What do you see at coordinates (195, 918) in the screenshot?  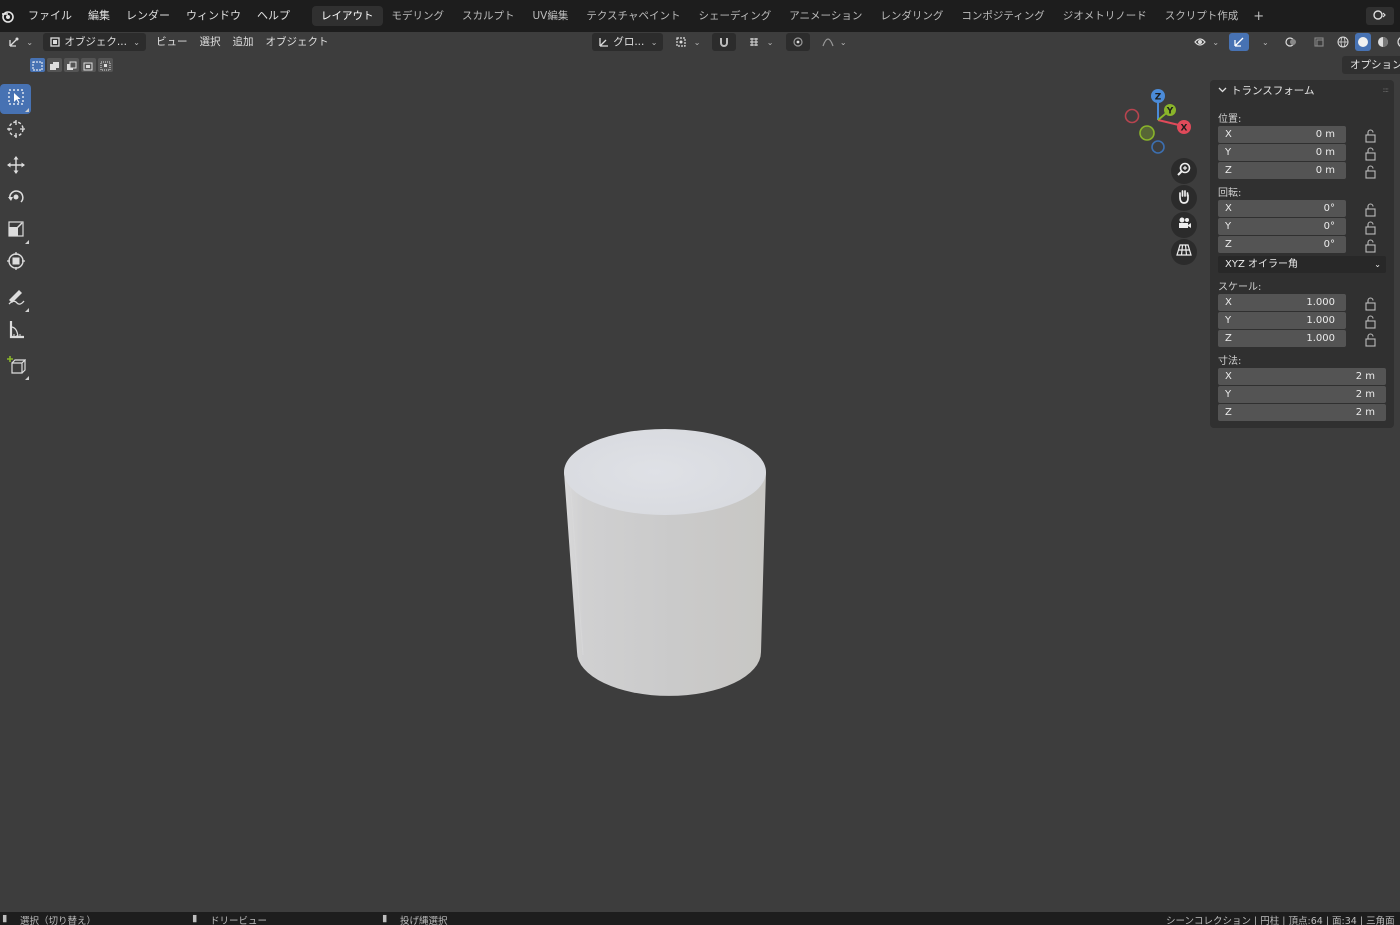 I see `mouse-middle-icon: ▮` at bounding box center [195, 918].